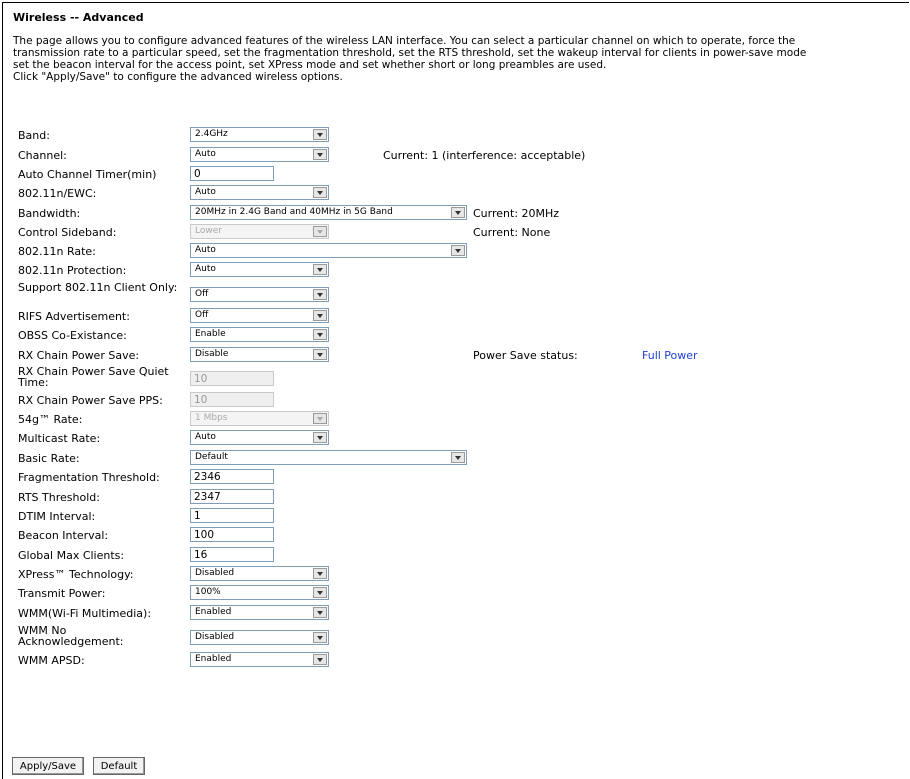 Image resolution: width=910 pixels, height=779 pixels. Describe the element at coordinates (205, 269) in the screenshot. I see `n-protection-select-value: Auto` at that location.